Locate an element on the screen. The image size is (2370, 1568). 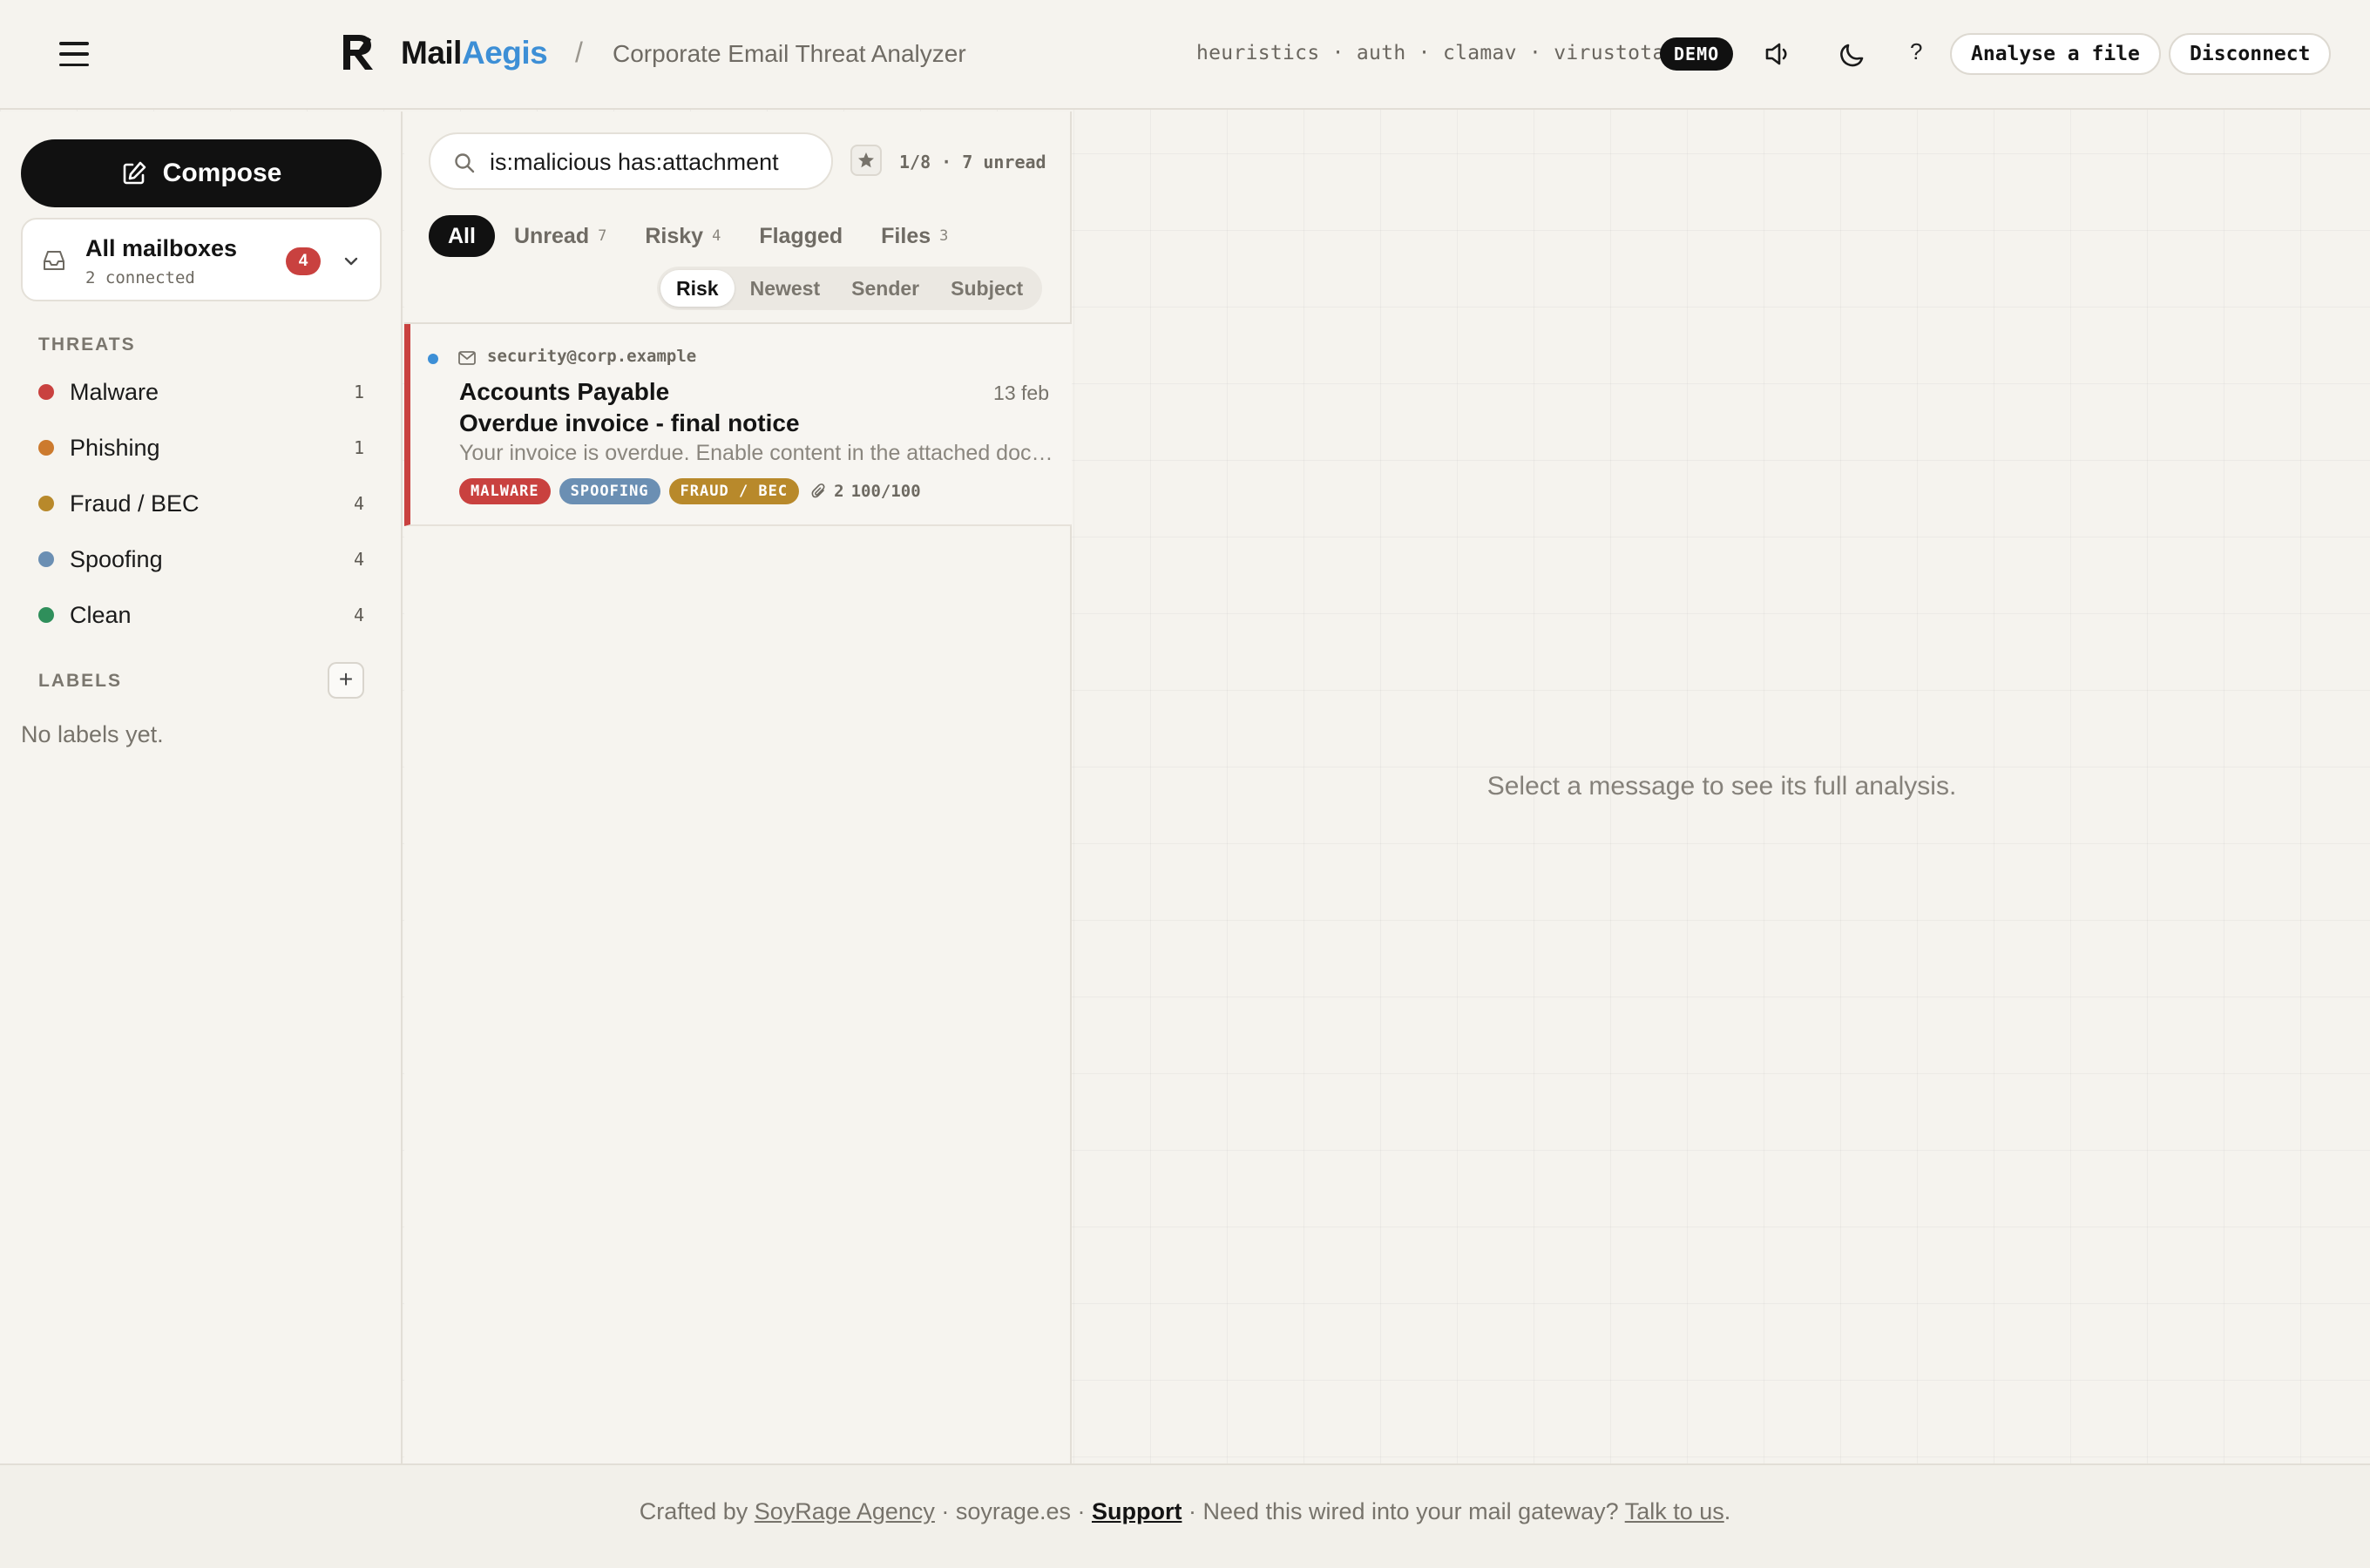
sort-sender: Sender is located at coordinates (885, 288).